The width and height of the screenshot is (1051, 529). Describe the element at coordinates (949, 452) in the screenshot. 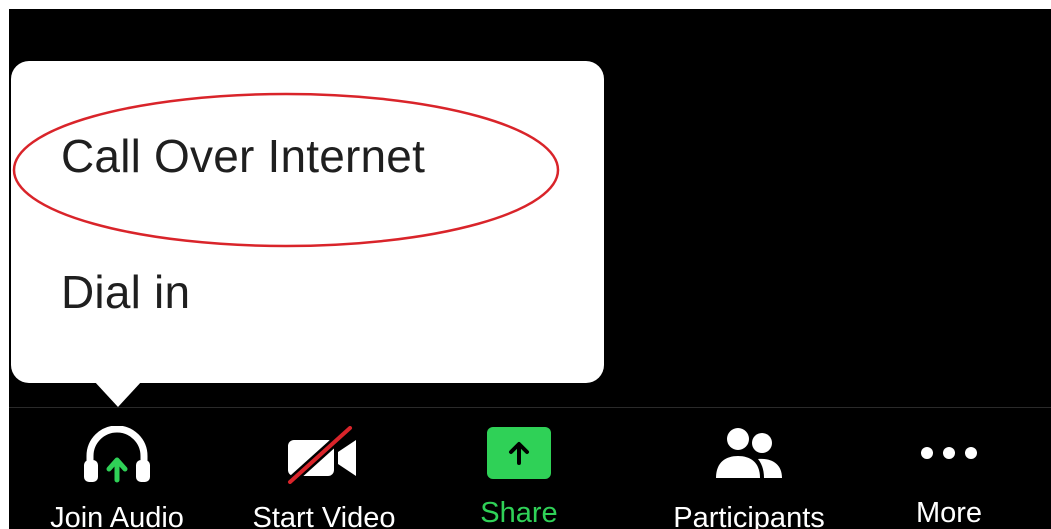

I see `more-dots-icon` at that location.